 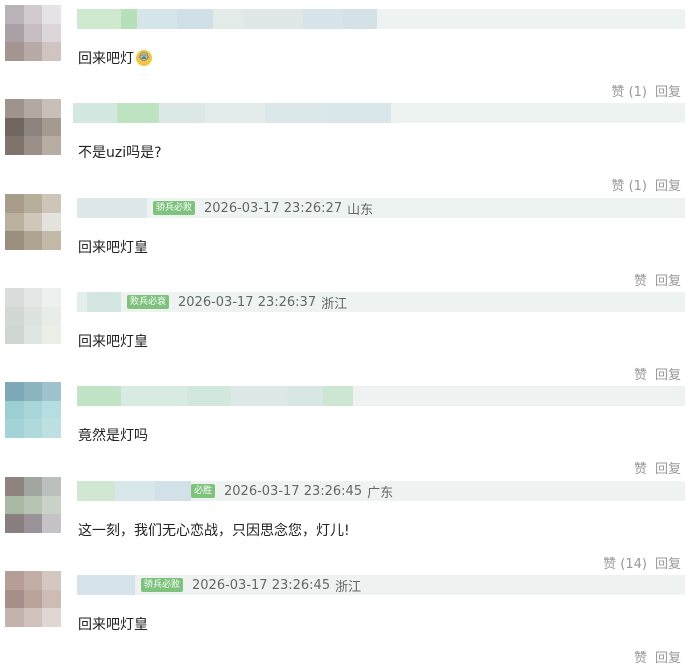 I want to click on crying-face-icon: 😭, so click(x=144, y=58).